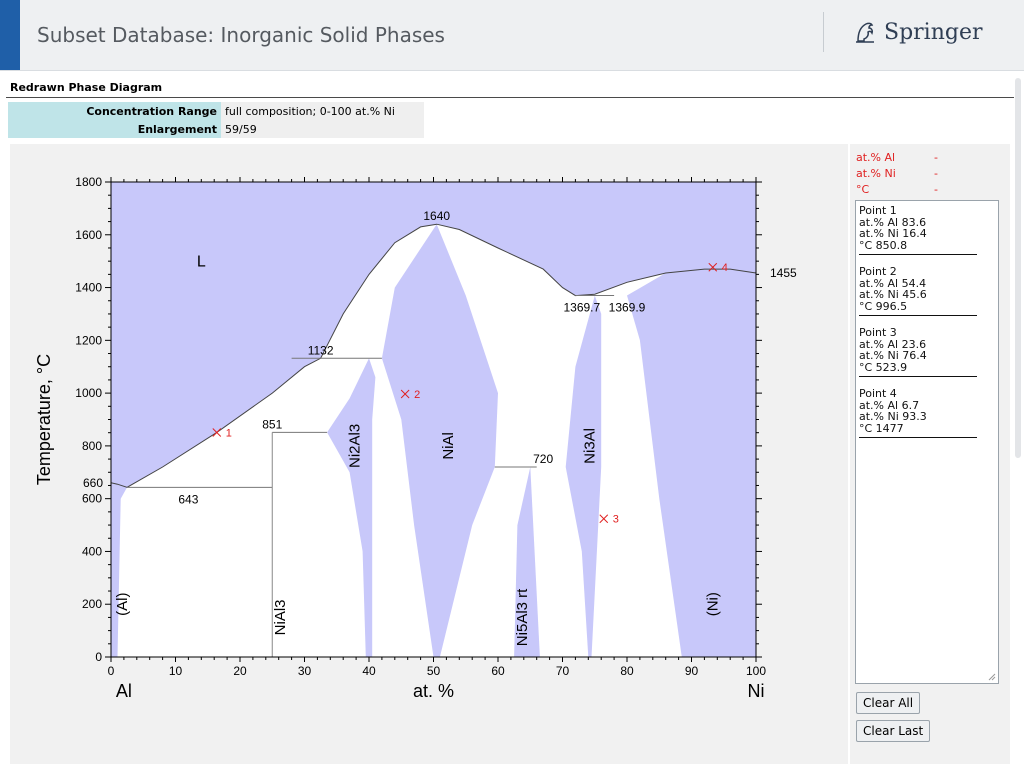 The height and width of the screenshot is (768, 1024). I want to click on point-temp: °C 850.8, so click(883, 245).